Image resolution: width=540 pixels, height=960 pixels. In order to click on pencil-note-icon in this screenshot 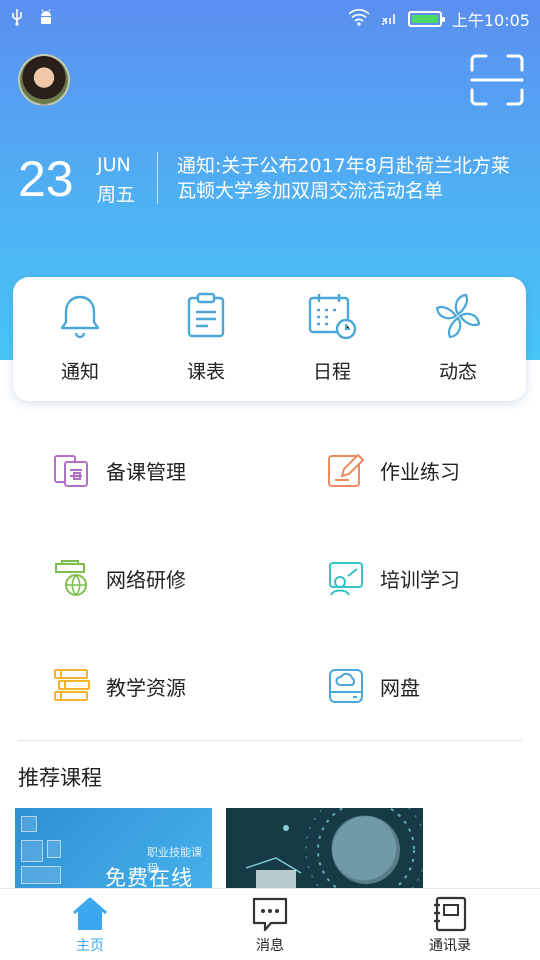, I will do `click(346, 470)`.